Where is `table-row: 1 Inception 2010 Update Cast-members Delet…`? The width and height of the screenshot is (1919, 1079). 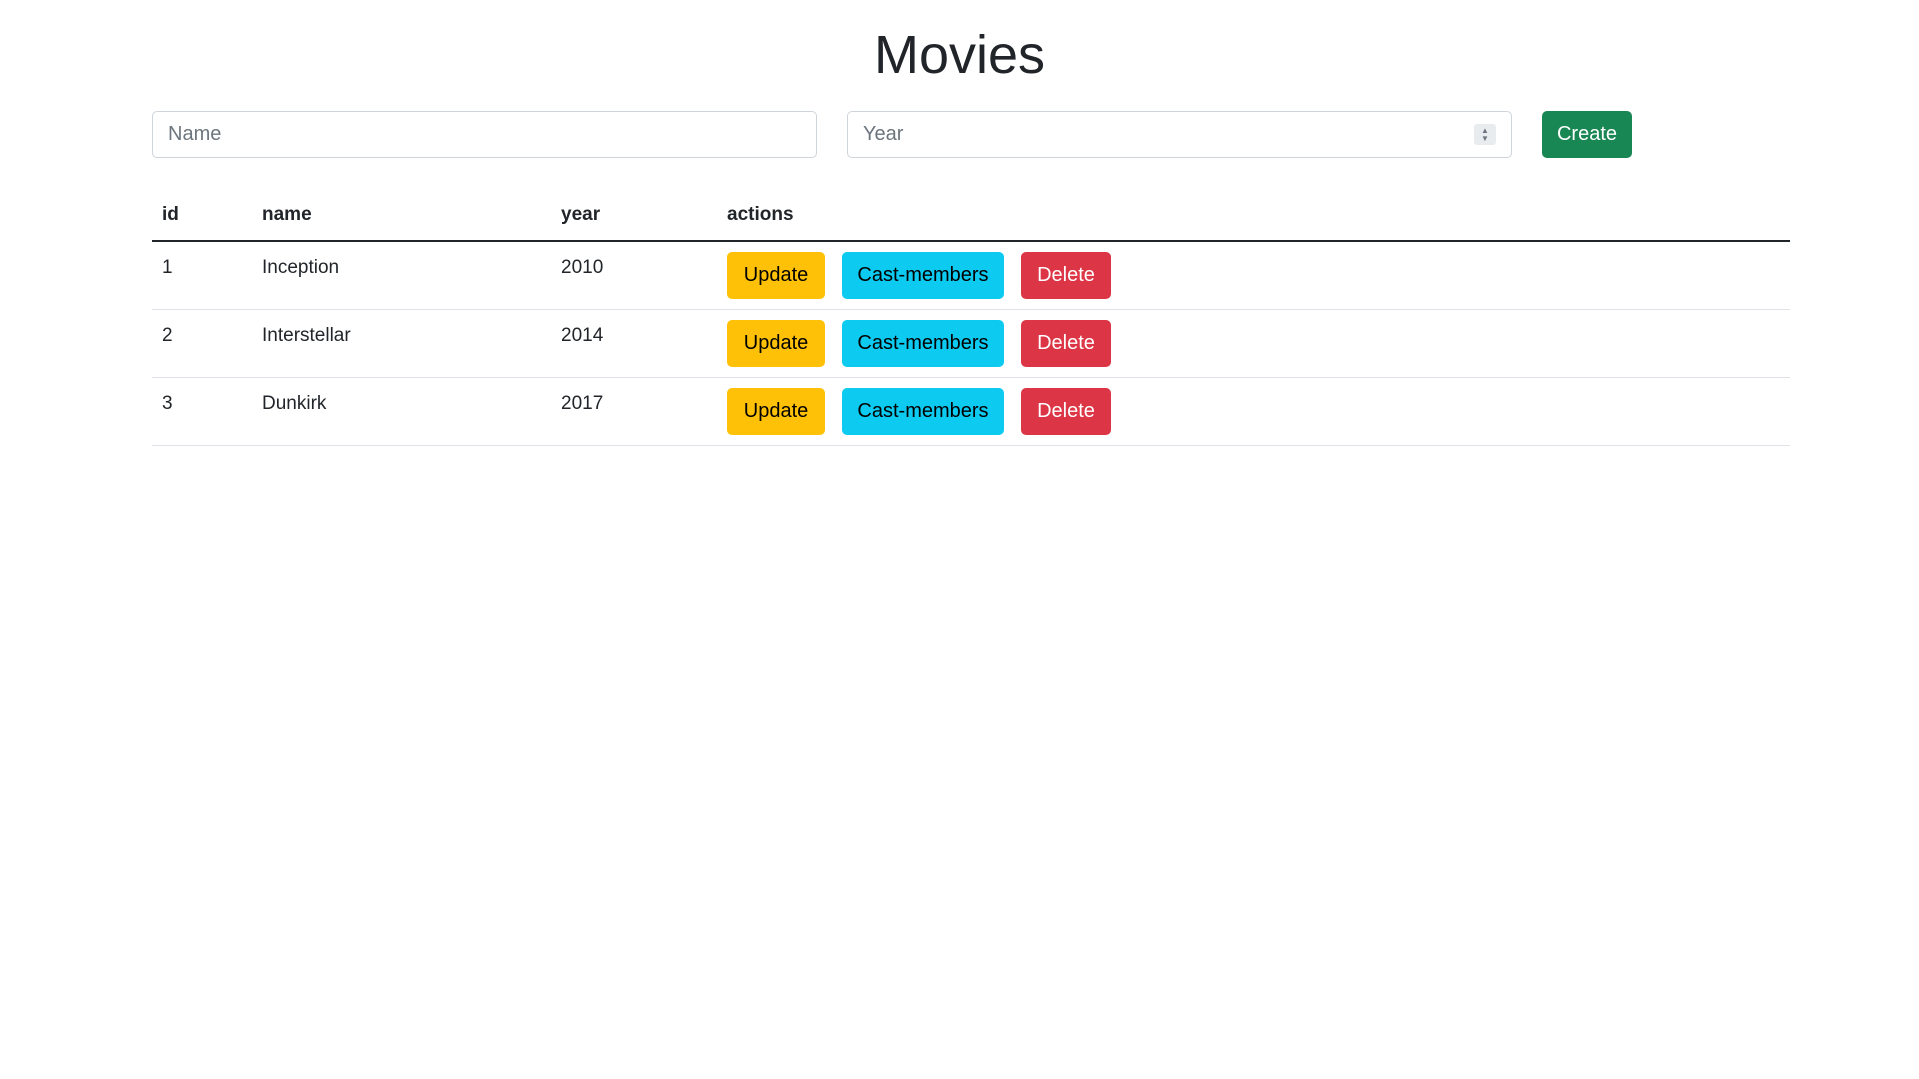
table-row: 1 Inception 2010 Update Cast-members Delet… is located at coordinates (971, 275).